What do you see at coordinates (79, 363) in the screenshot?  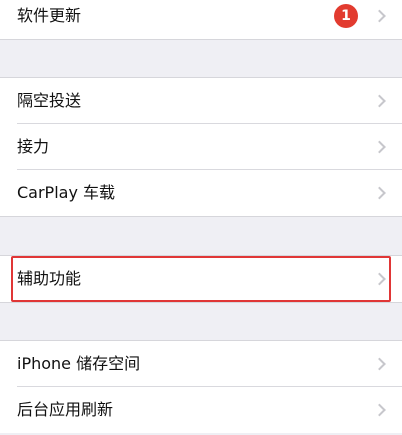 I see `iphone-storage-label: iPhone 储存空间` at bounding box center [79, 363].